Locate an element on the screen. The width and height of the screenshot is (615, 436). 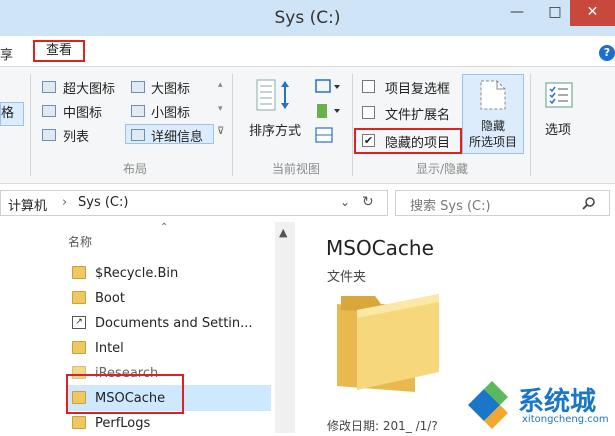
watermark-url: xitongcheng.com is located at coordinates (565, 419).